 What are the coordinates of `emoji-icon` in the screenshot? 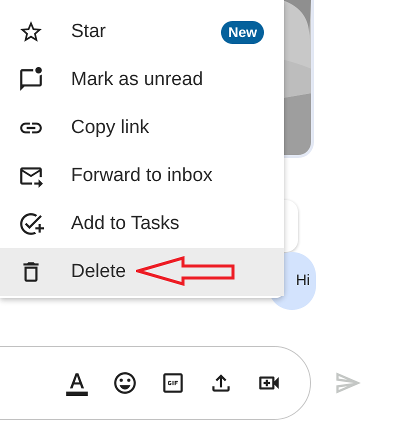 It's located at (125, 383).